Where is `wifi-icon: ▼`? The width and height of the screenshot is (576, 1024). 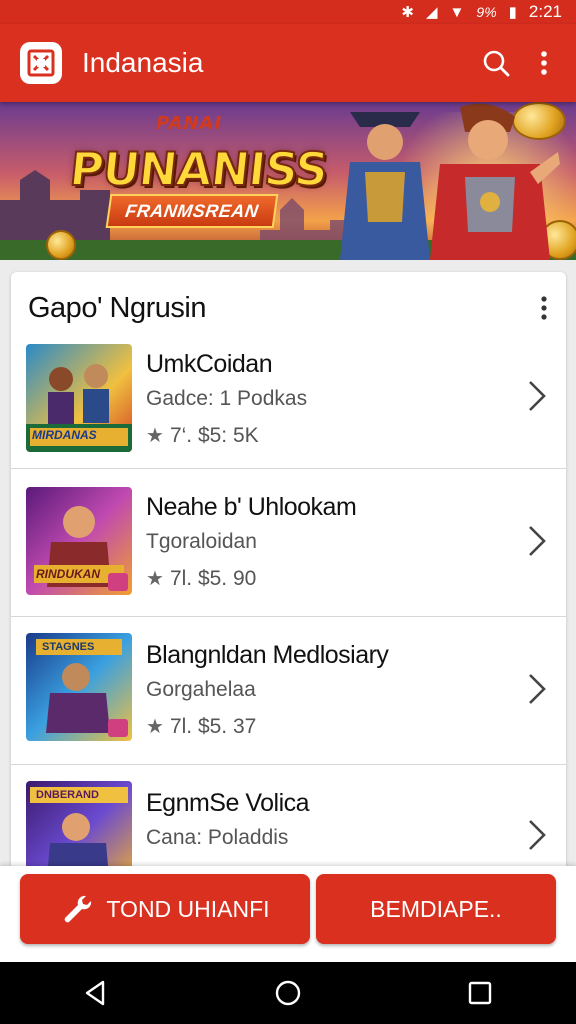 wifi-icon: ▼ is located at coordinates (457, 12).